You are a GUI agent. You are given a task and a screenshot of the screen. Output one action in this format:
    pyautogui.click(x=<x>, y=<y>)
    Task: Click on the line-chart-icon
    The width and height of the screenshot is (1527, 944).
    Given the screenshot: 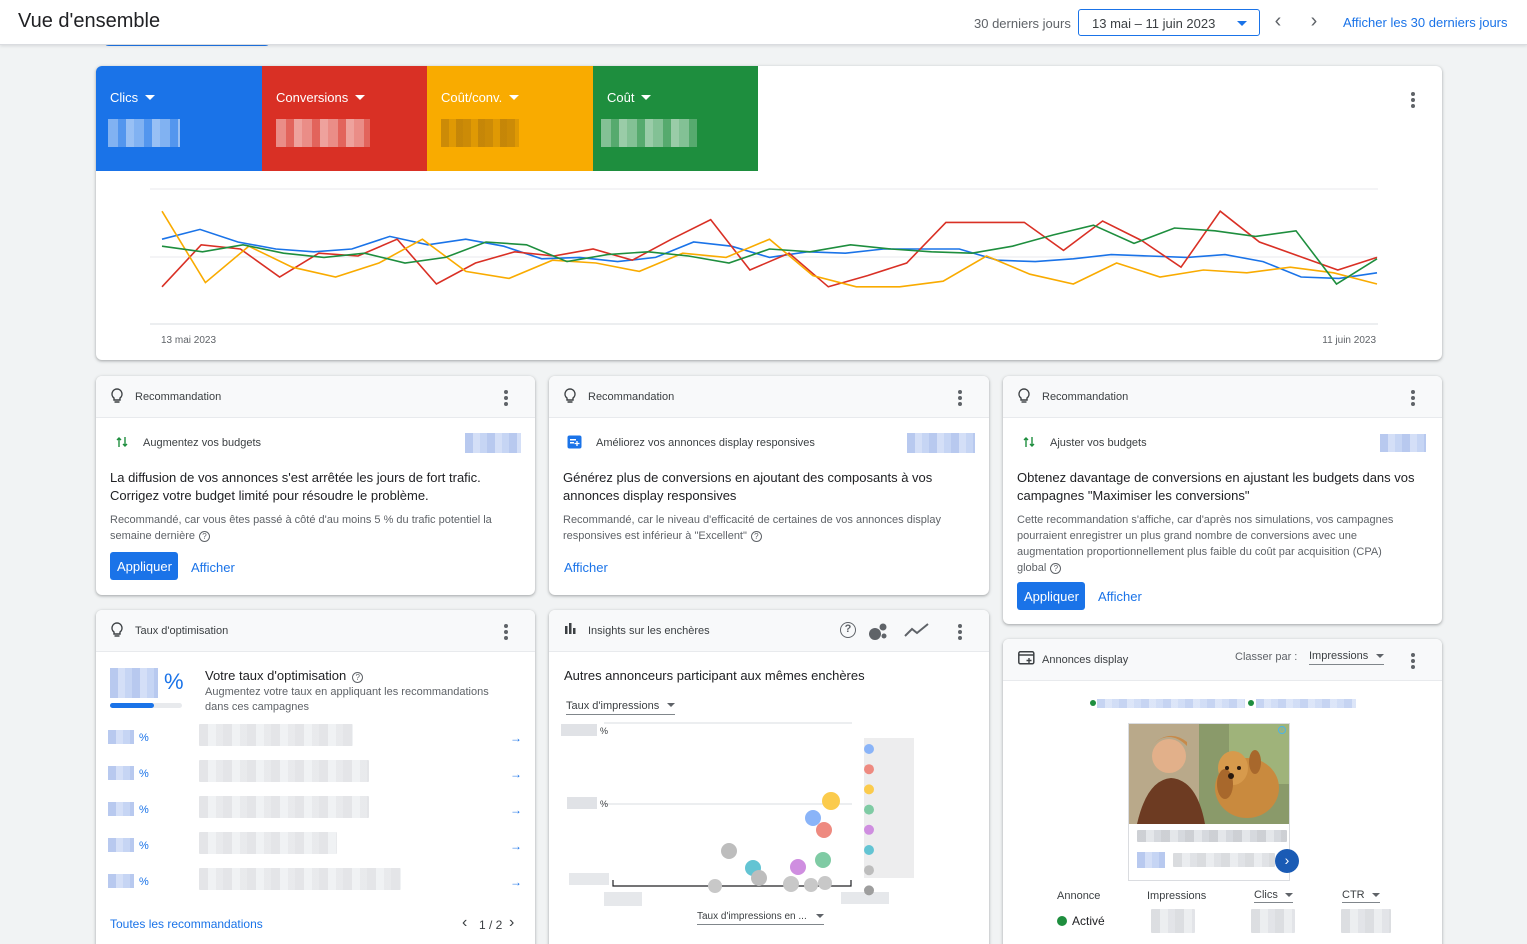 What is the action you would take?
    pyautogui.click(x=917, y=630)
    